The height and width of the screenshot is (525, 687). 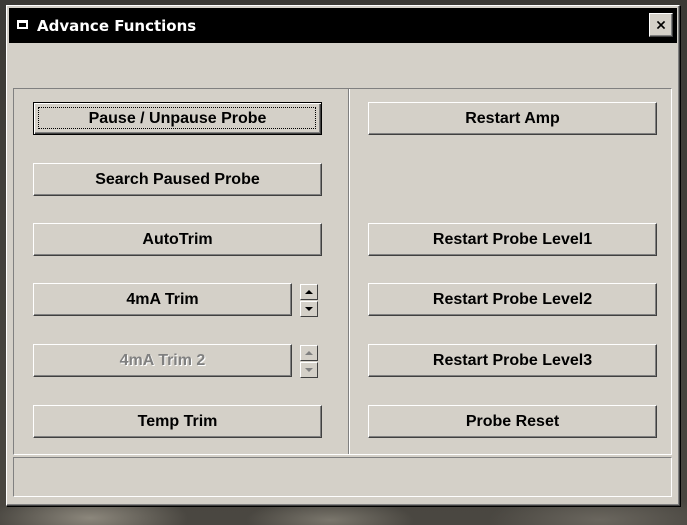 What do you see at coordinates (342, 477) in the screenshot?
I see `status-bar` at bounding box center [342, 477].